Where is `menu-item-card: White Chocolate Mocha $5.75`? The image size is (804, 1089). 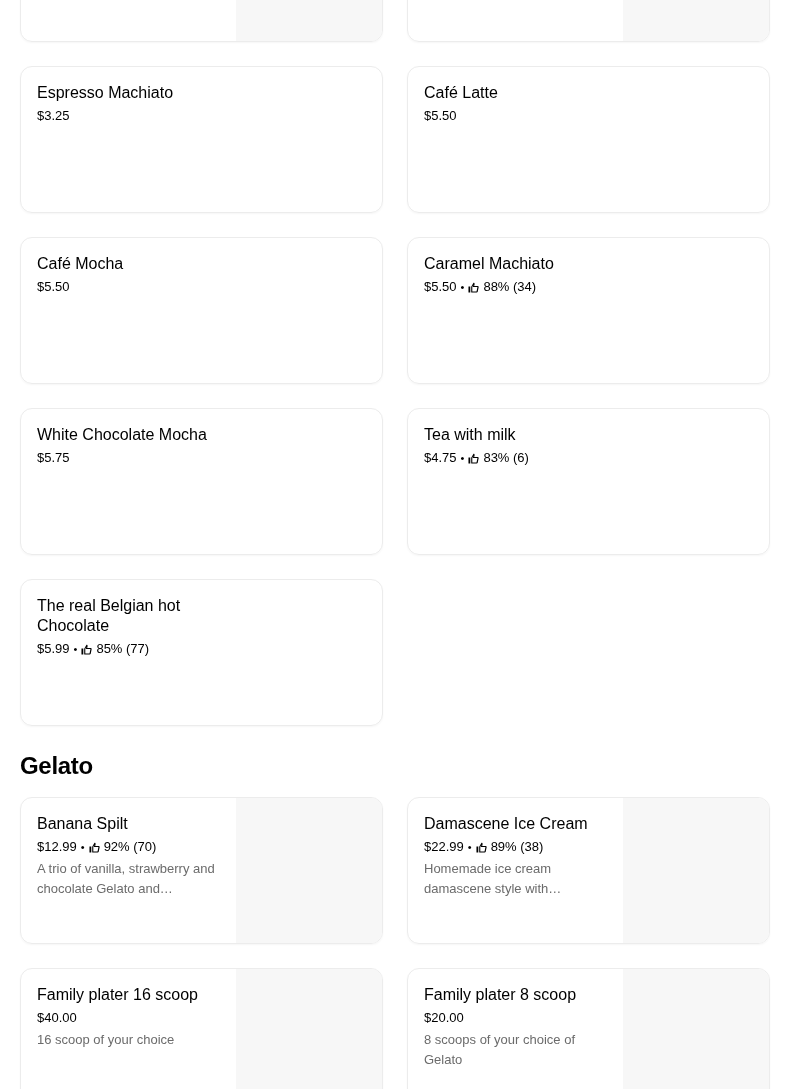 menu-item-card: White Chocolate Mocha $5.75 is located at coordinates (201, 481).